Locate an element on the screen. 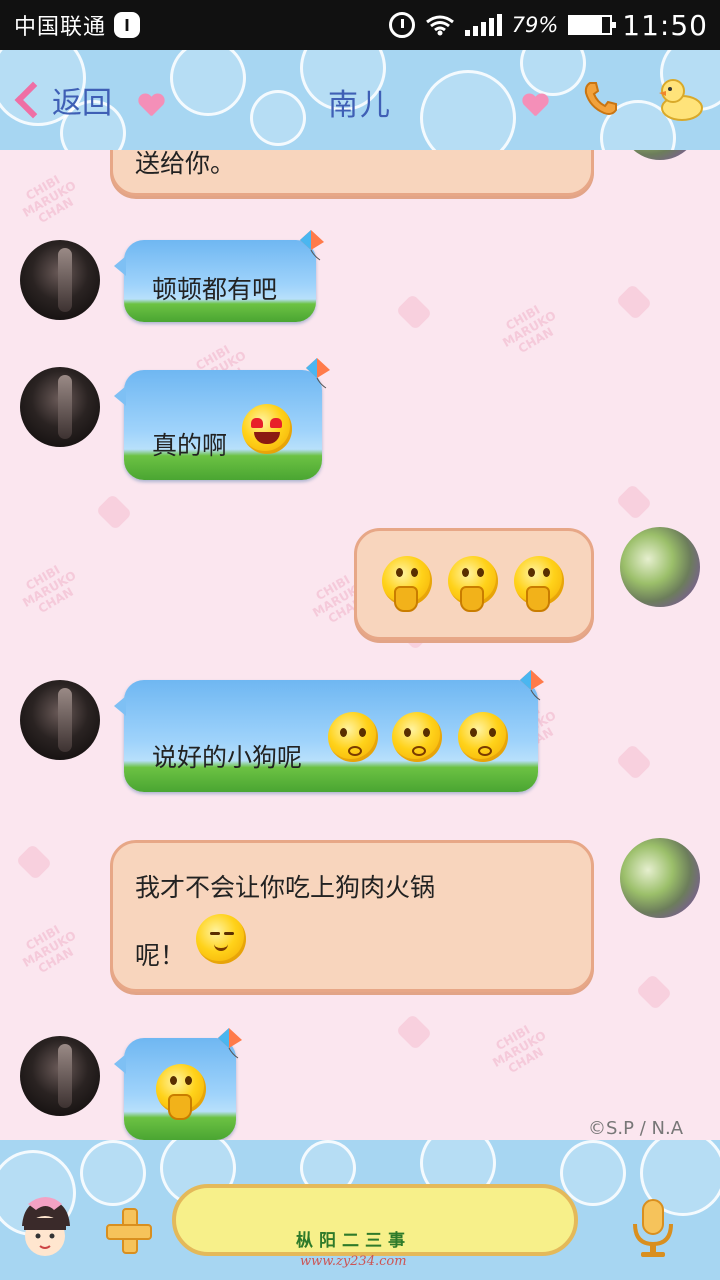  watermark-text: 枞阳二三事 is located at coordinates (353, 1241).